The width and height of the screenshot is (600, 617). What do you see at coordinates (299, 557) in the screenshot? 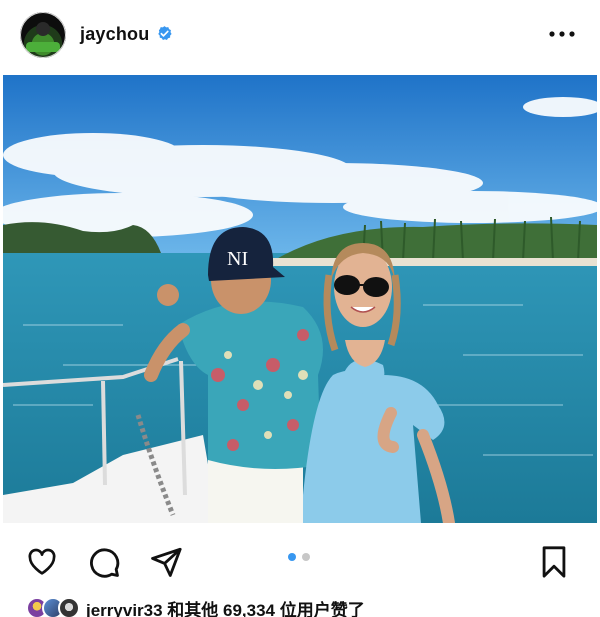
I see `carousel-indicator` at bounding box center [299, 557].